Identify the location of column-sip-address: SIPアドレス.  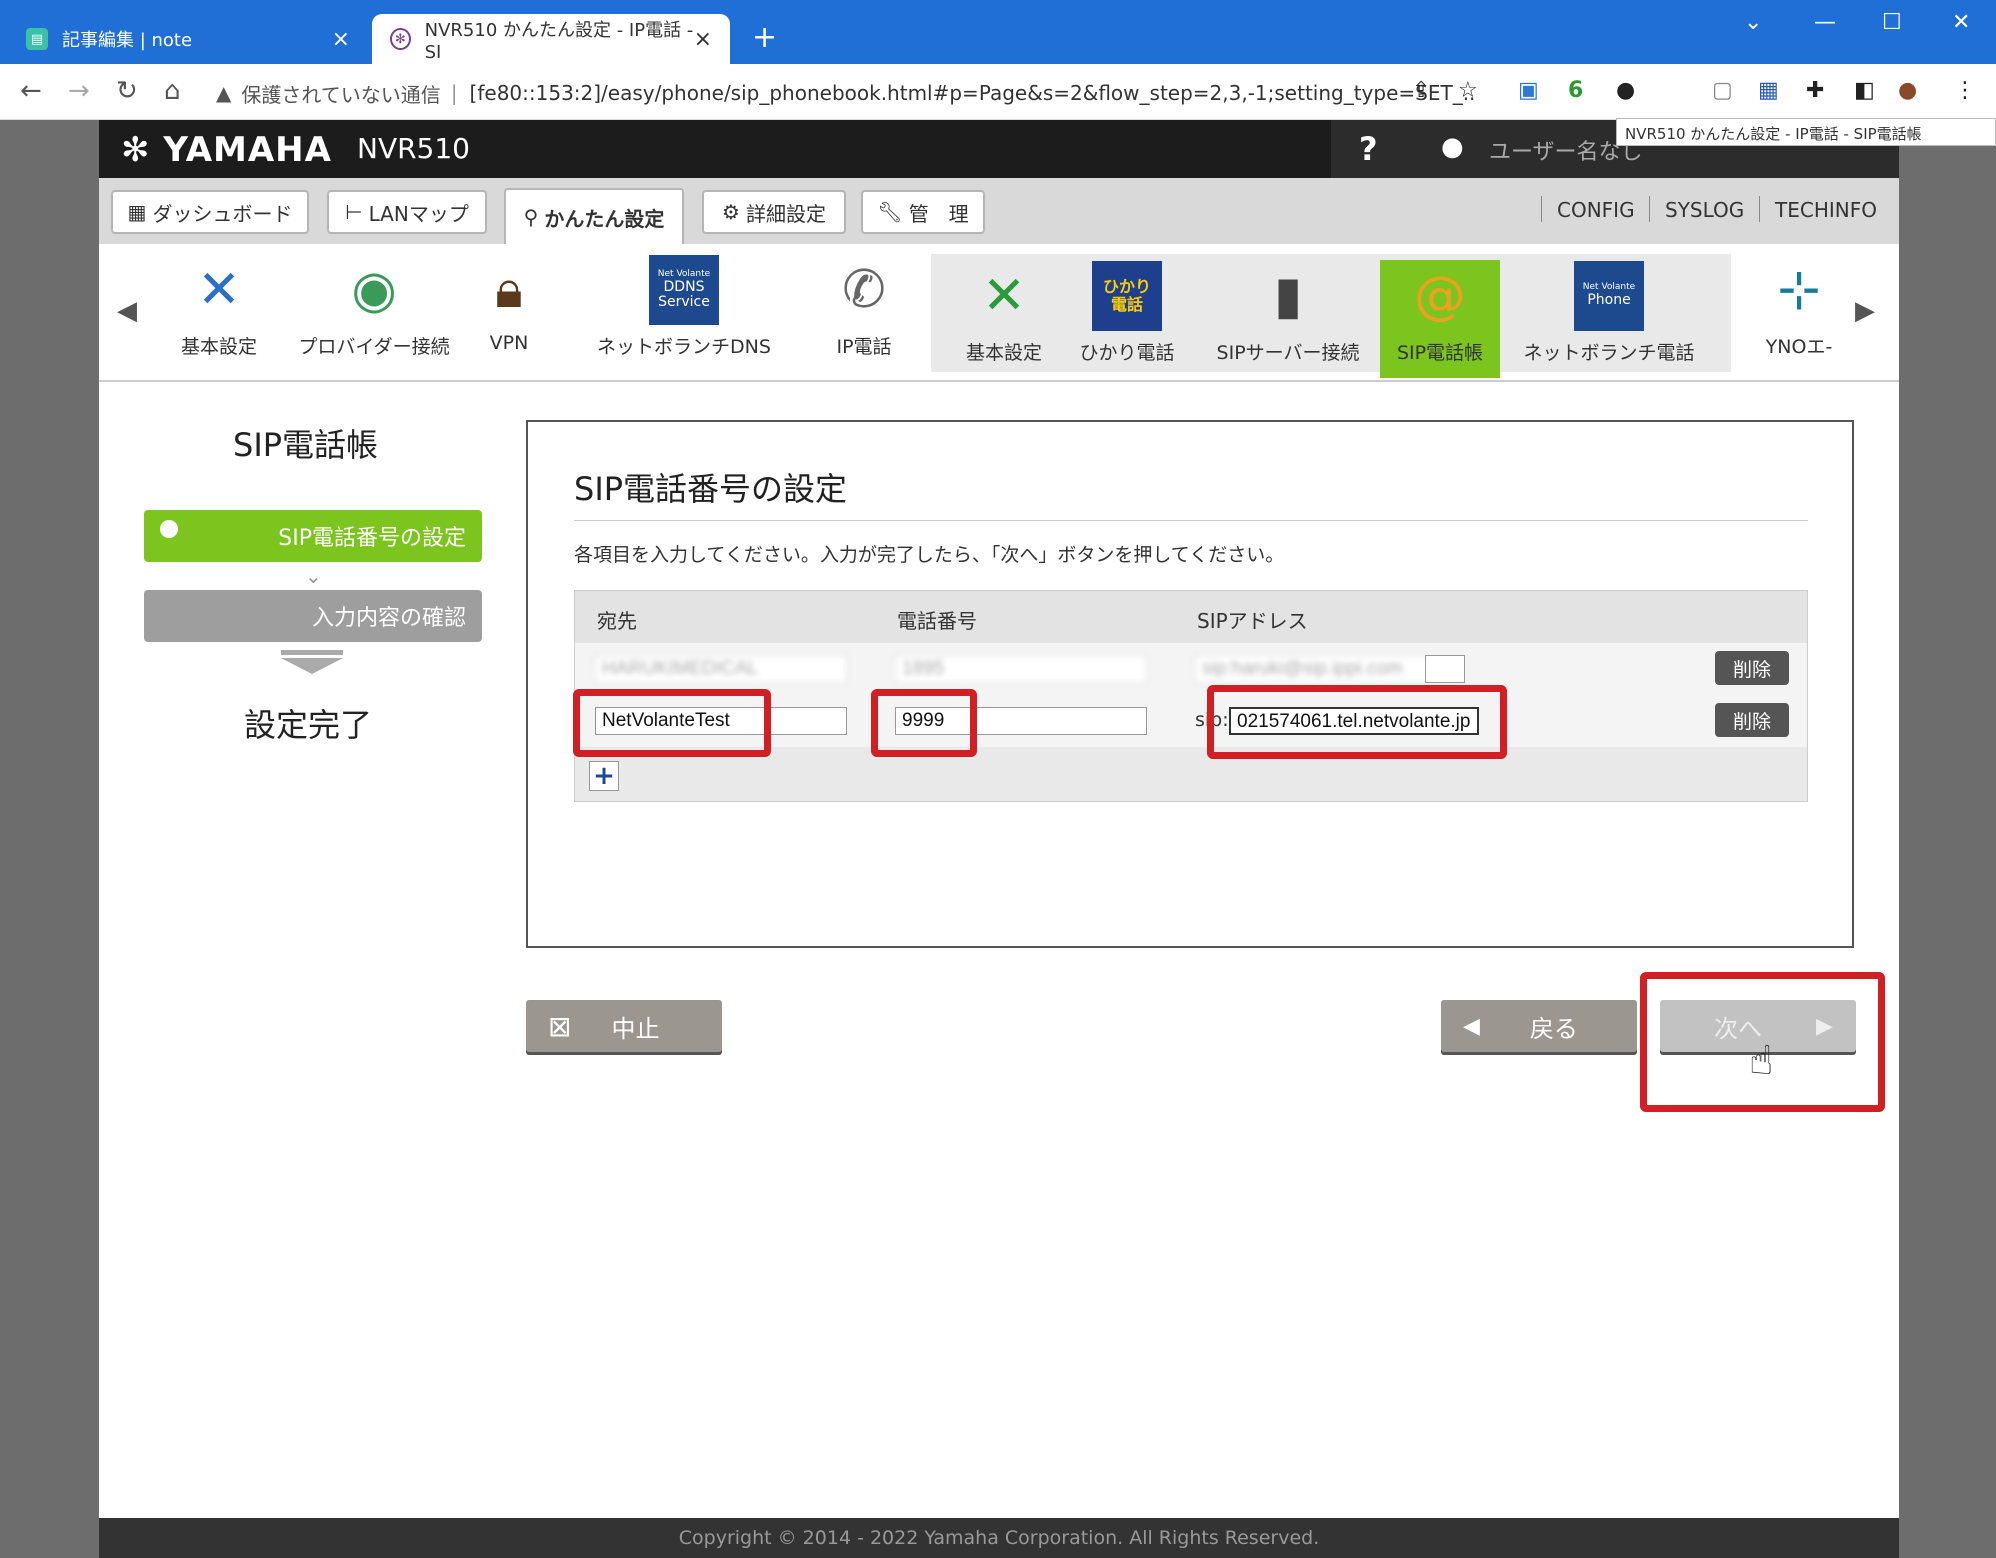
(1252, 621).